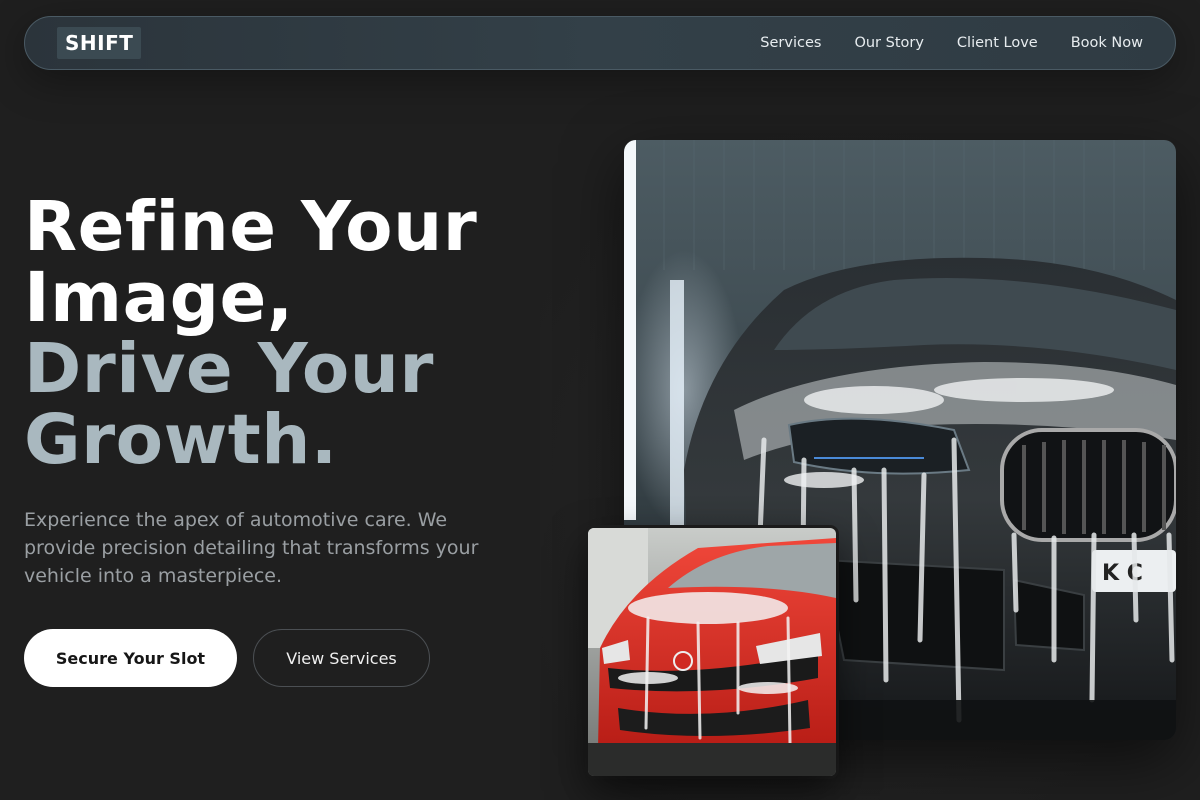  What do you see at coordinates (951, 43) in the screenshot?
I see `nav-links: Services Our Story Client Love Book Now` at bounding box center [951, 43].